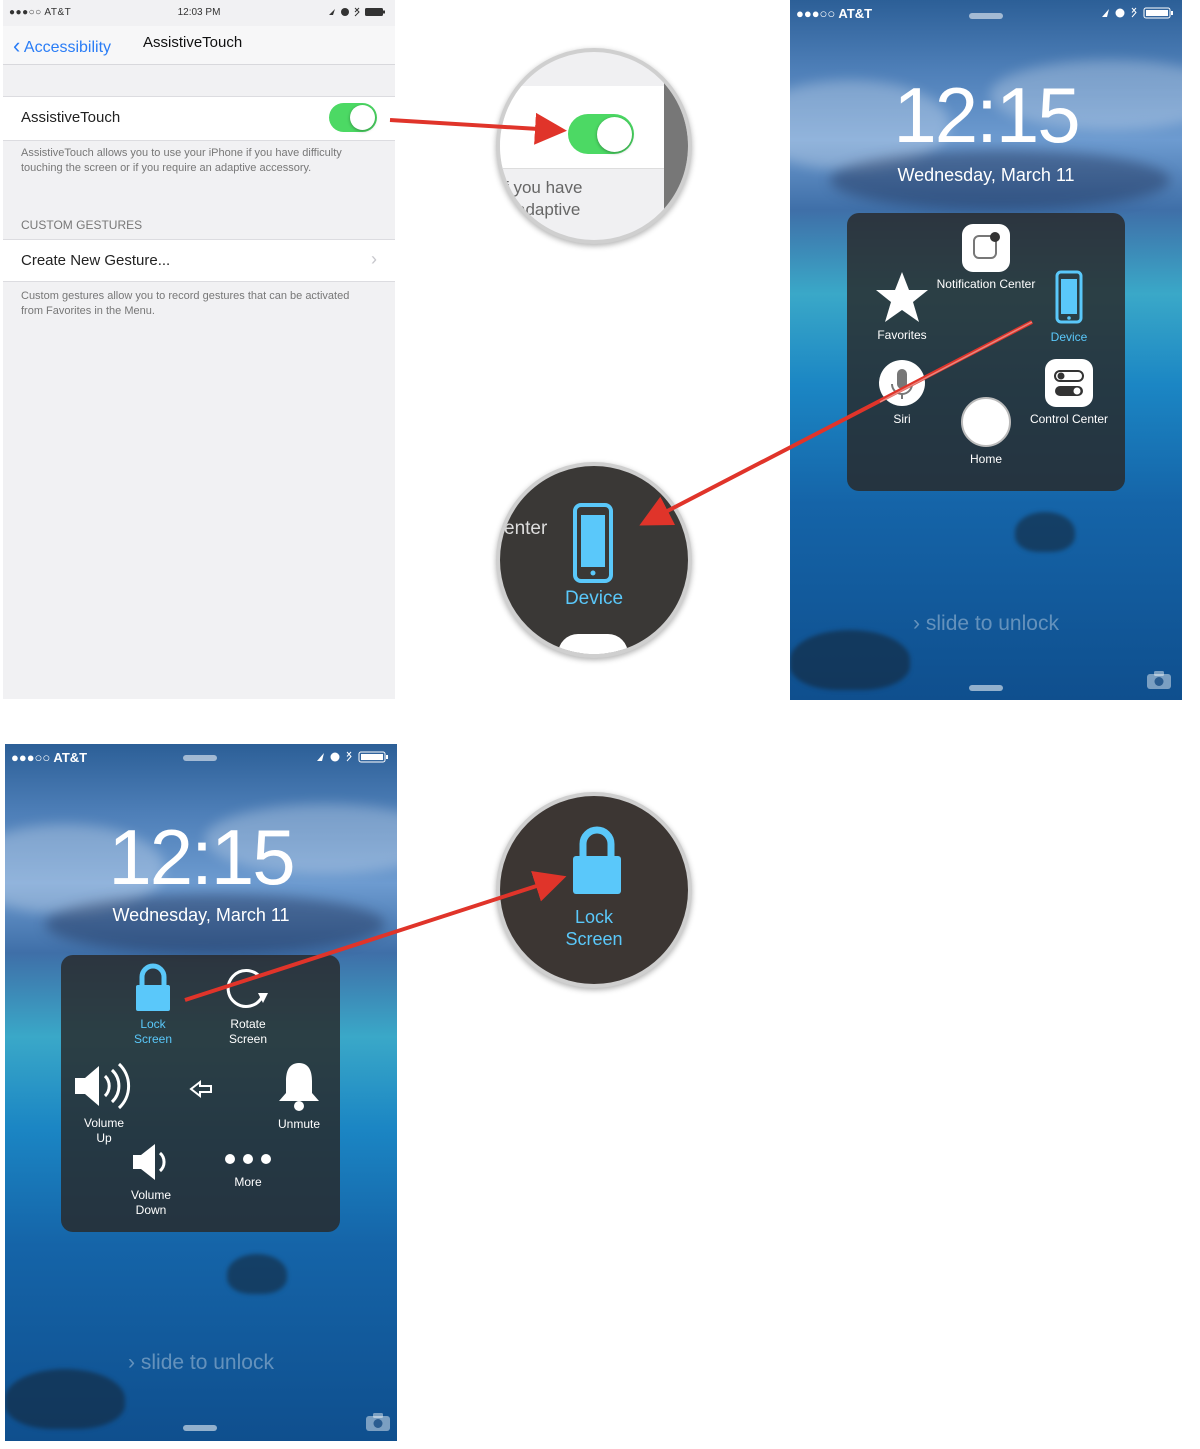 Image resolution: width=1200 pixels, height=1449 pixels. Describe the element at coordinates (375, 936) in the screenshot. I see `arrow-to-lock-screen` at that location.